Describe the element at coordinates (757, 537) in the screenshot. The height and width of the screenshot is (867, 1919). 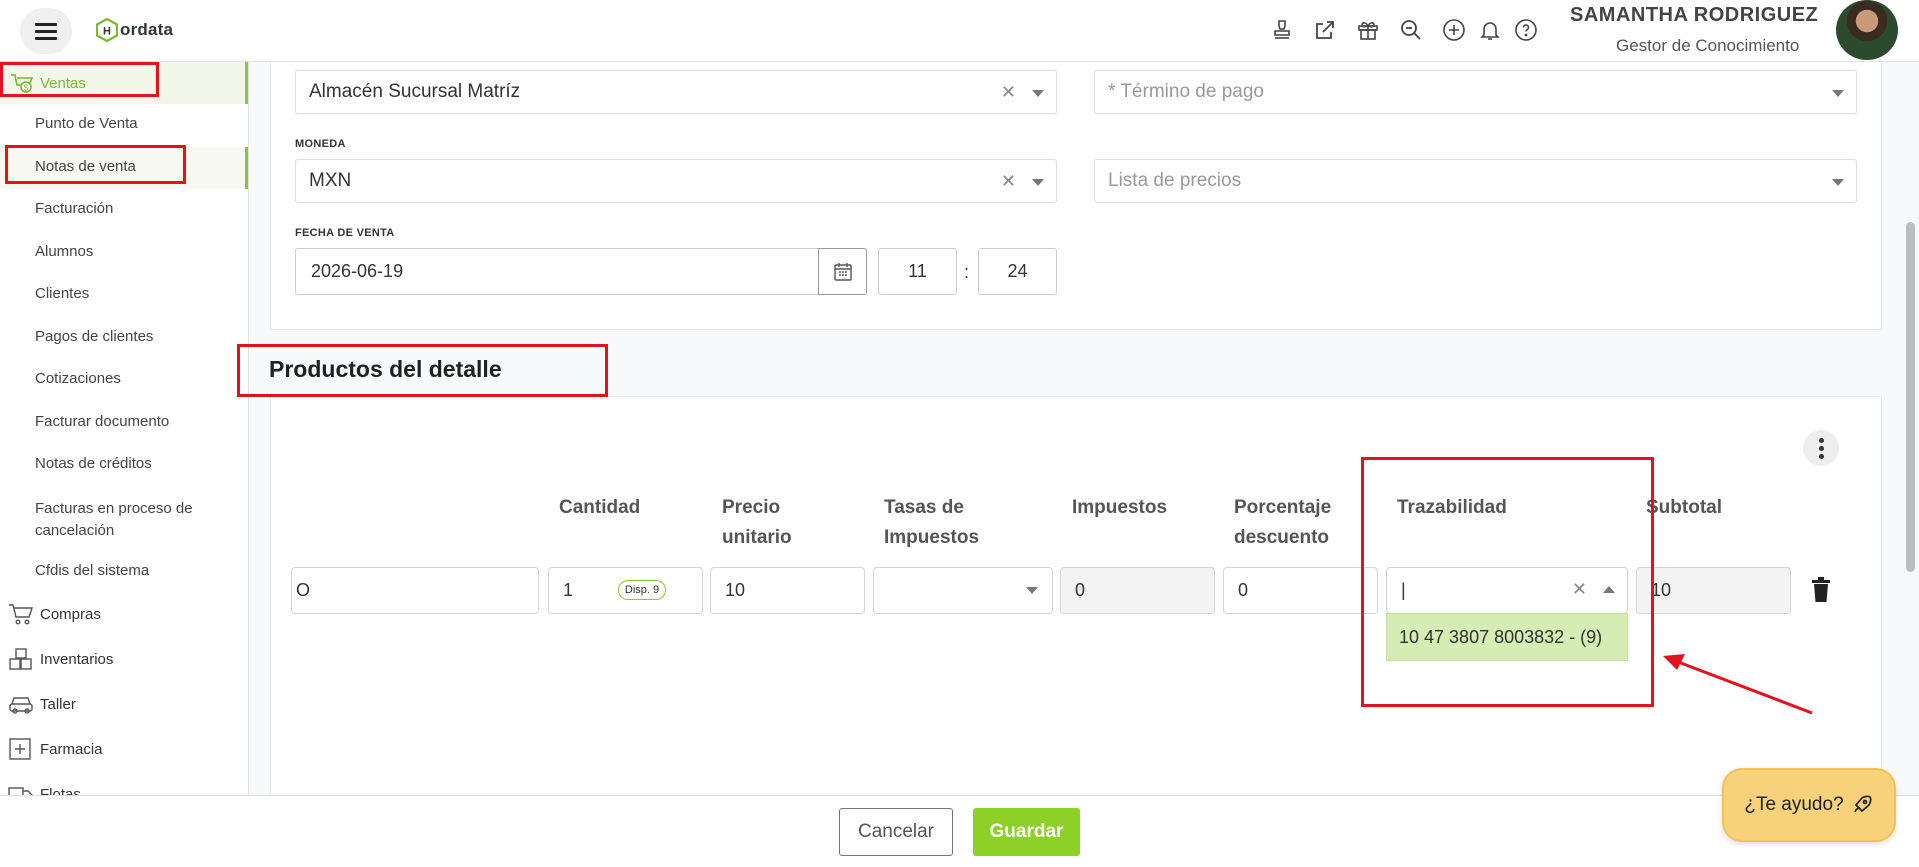
I see `column-header-line: unitario` at that location.